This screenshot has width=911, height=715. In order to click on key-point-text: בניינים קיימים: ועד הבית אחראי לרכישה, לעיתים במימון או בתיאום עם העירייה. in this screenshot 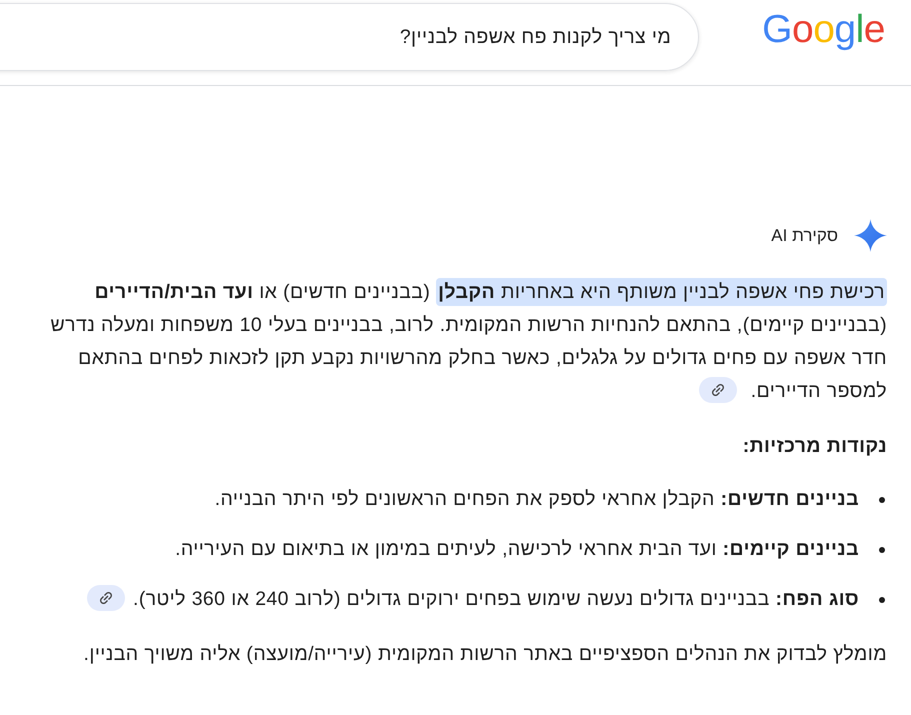, I will do `click(517, 549)`.